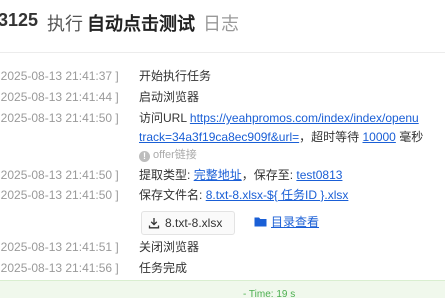  Describe the element at coordinates (175, 76) in the screenshot. I see `log-message: 开始执行任务` at that location.